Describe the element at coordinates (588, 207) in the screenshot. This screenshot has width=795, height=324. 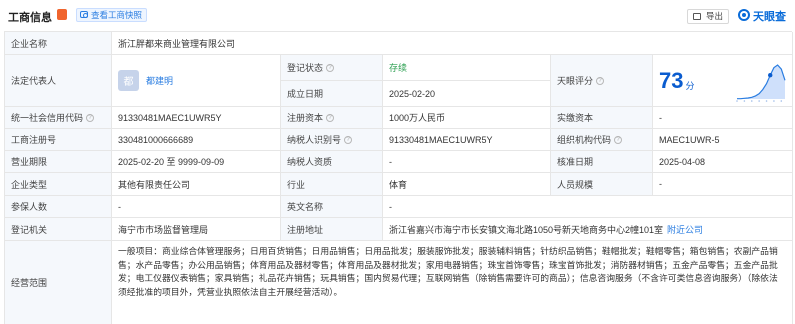
I see `value-english-name: -` at that location.